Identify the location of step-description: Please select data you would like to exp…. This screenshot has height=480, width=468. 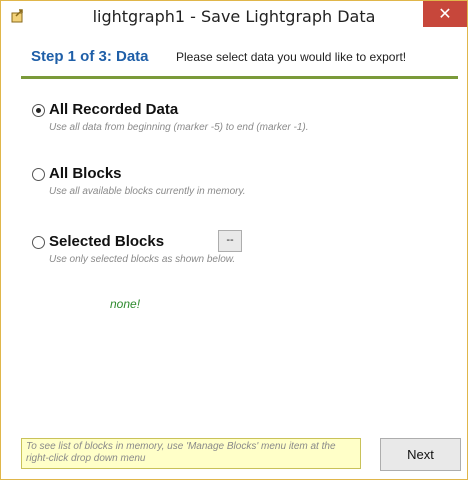
(291, 57).